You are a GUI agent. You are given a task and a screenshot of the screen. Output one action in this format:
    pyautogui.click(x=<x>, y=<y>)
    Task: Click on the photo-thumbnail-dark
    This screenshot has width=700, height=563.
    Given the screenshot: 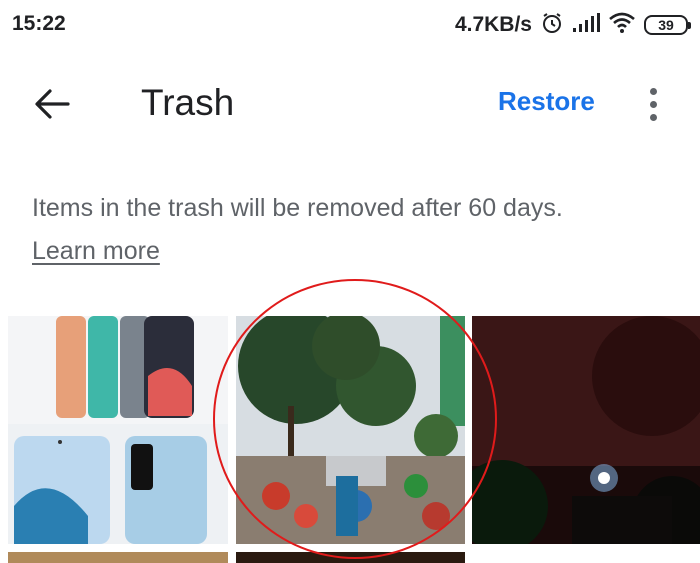 What is the action you would take?
    pyautogui.click(x=350, y=557)
    